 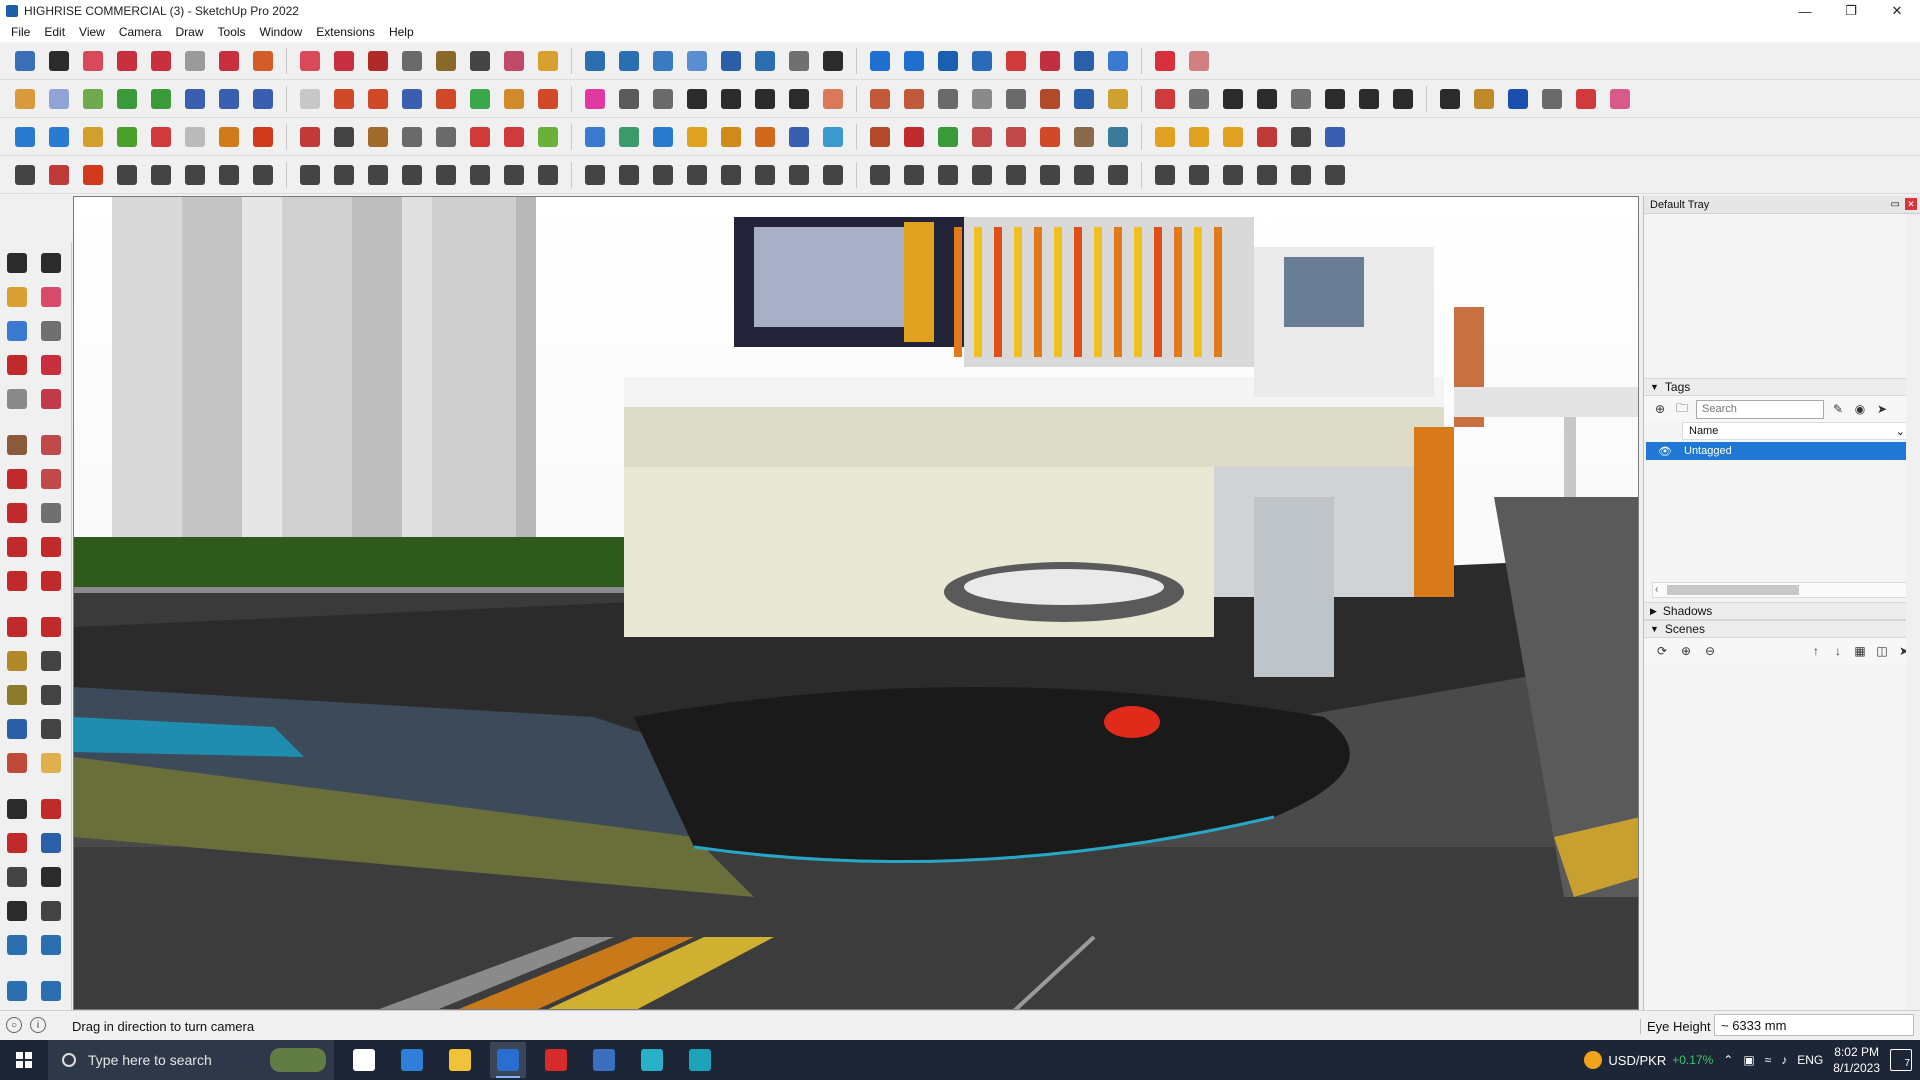 I want to click on tags-search-input, so click(x=1760, y=409).